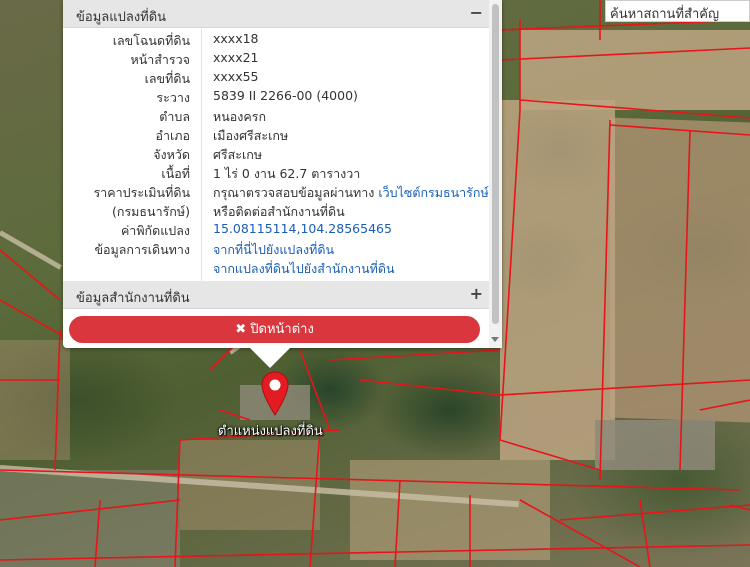 Image resolution: width=750 pixels, height=567 pixels. What do you see at coordinates (236, 57) in the screenshot?
I see `detail-value: xxxx21` at bounding box center [236, 57].